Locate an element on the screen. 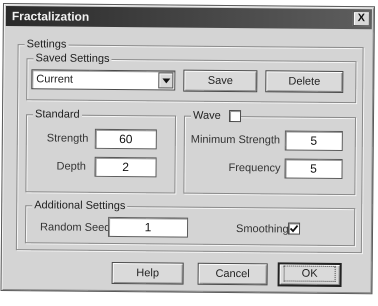 This screenshot has height=306, width=378. depth-label: Depth is located at coordinates (71, 166).